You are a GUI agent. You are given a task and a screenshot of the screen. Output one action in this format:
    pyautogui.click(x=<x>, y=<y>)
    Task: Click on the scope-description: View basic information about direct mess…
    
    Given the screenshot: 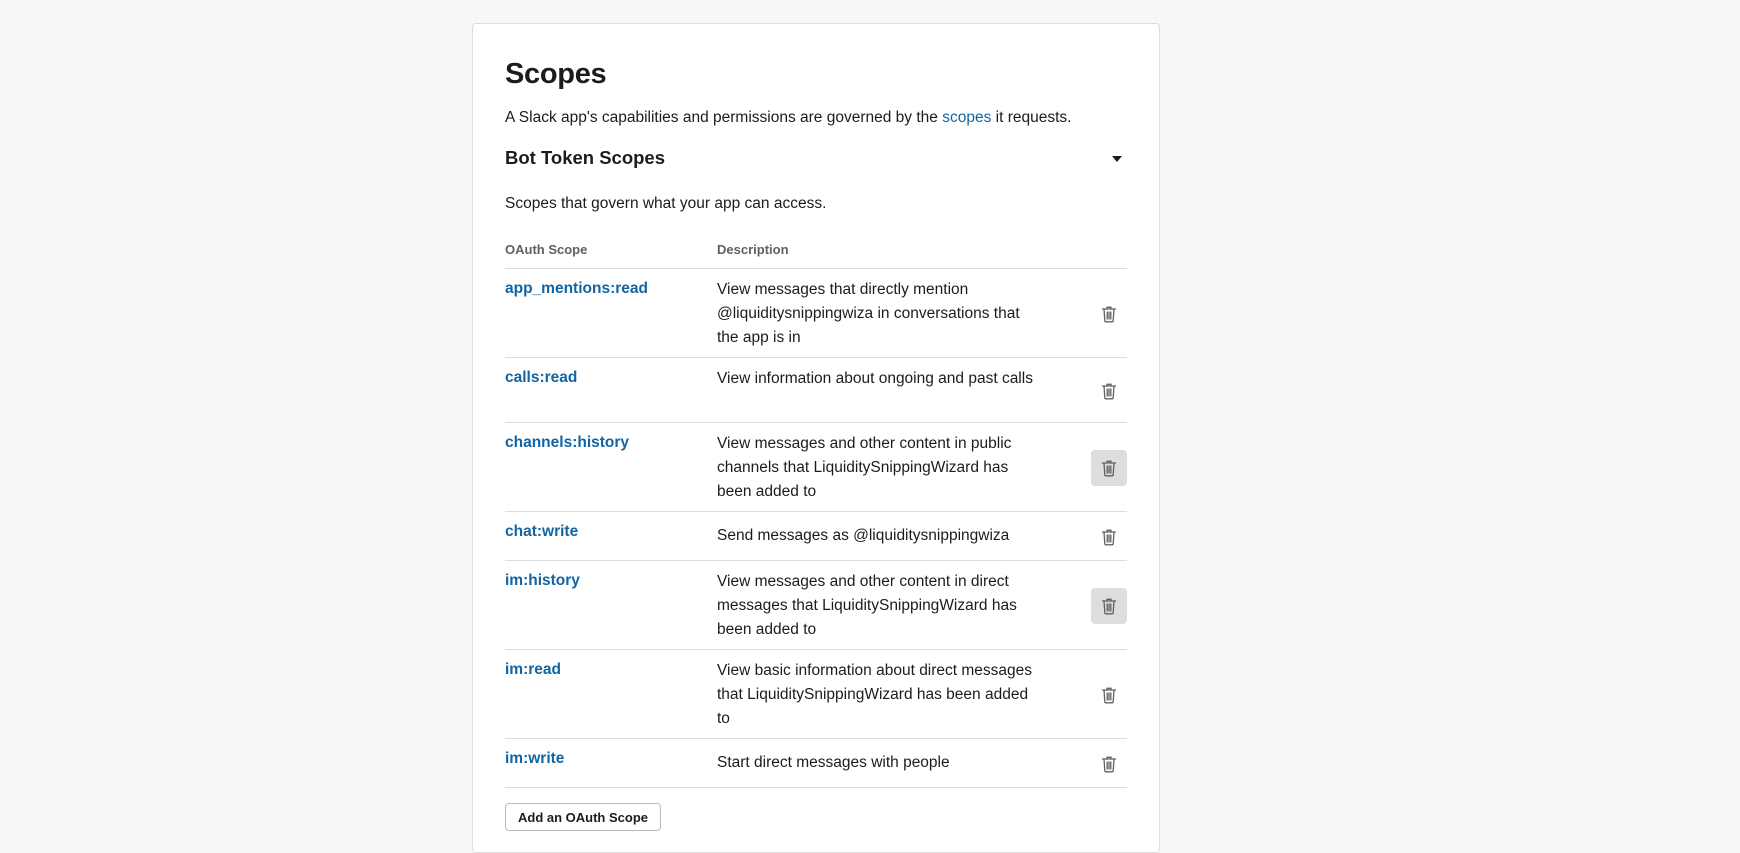 What is the action you would take?
    pyautogui.click(x=875, y=694)
    